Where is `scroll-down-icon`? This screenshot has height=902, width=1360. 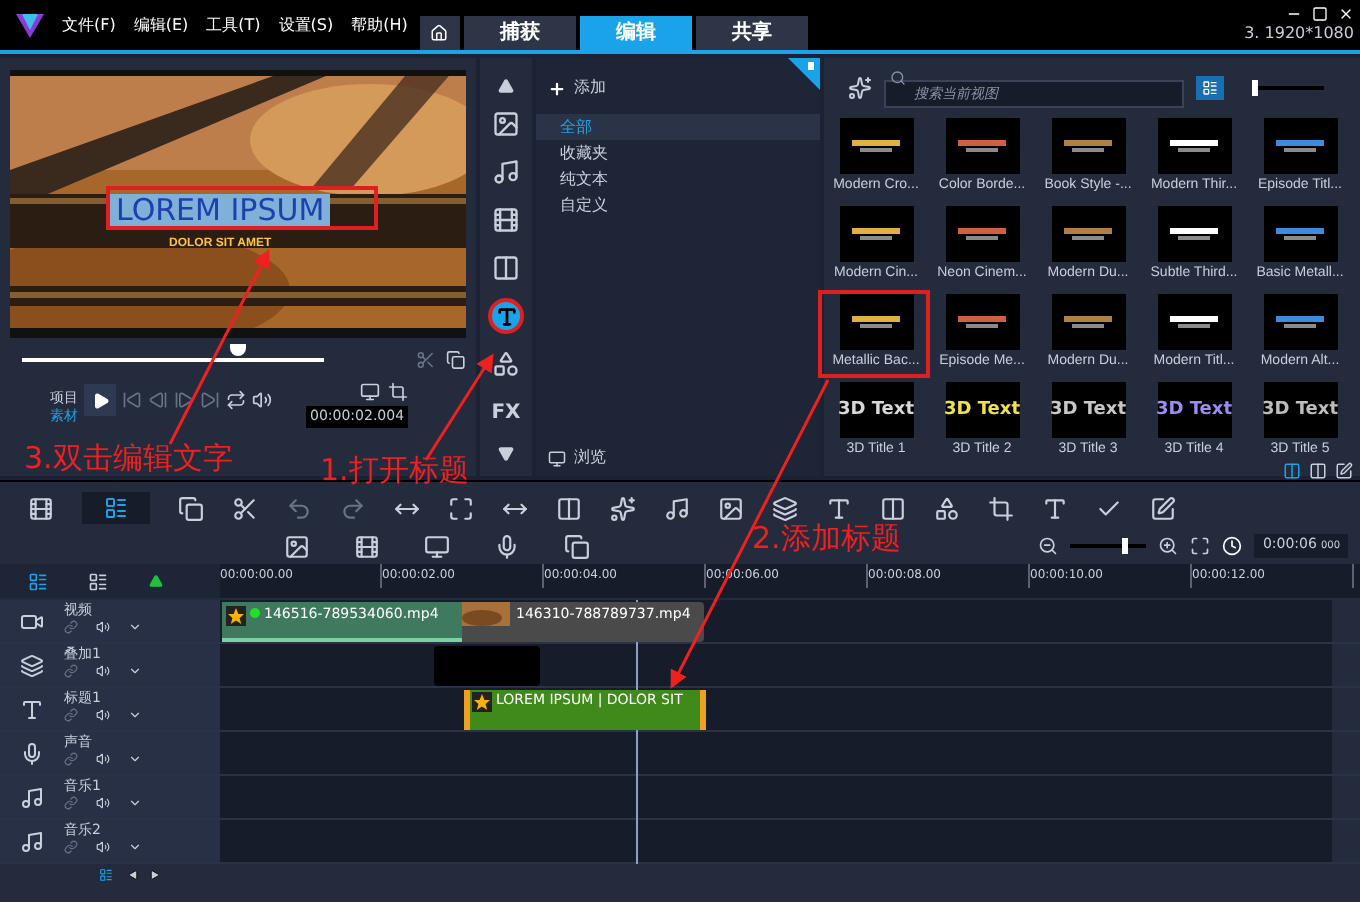 scroll-down-icon is located at coordinates (506, 454).